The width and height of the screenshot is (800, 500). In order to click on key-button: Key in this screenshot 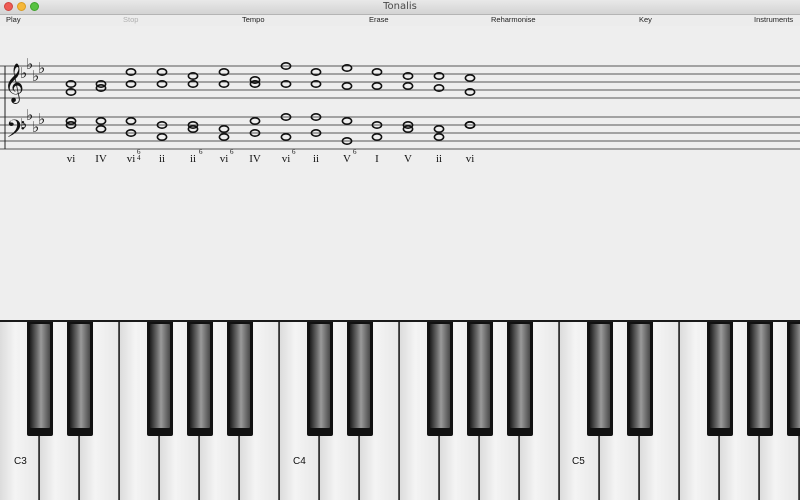, I will do `click(645, 19)`.